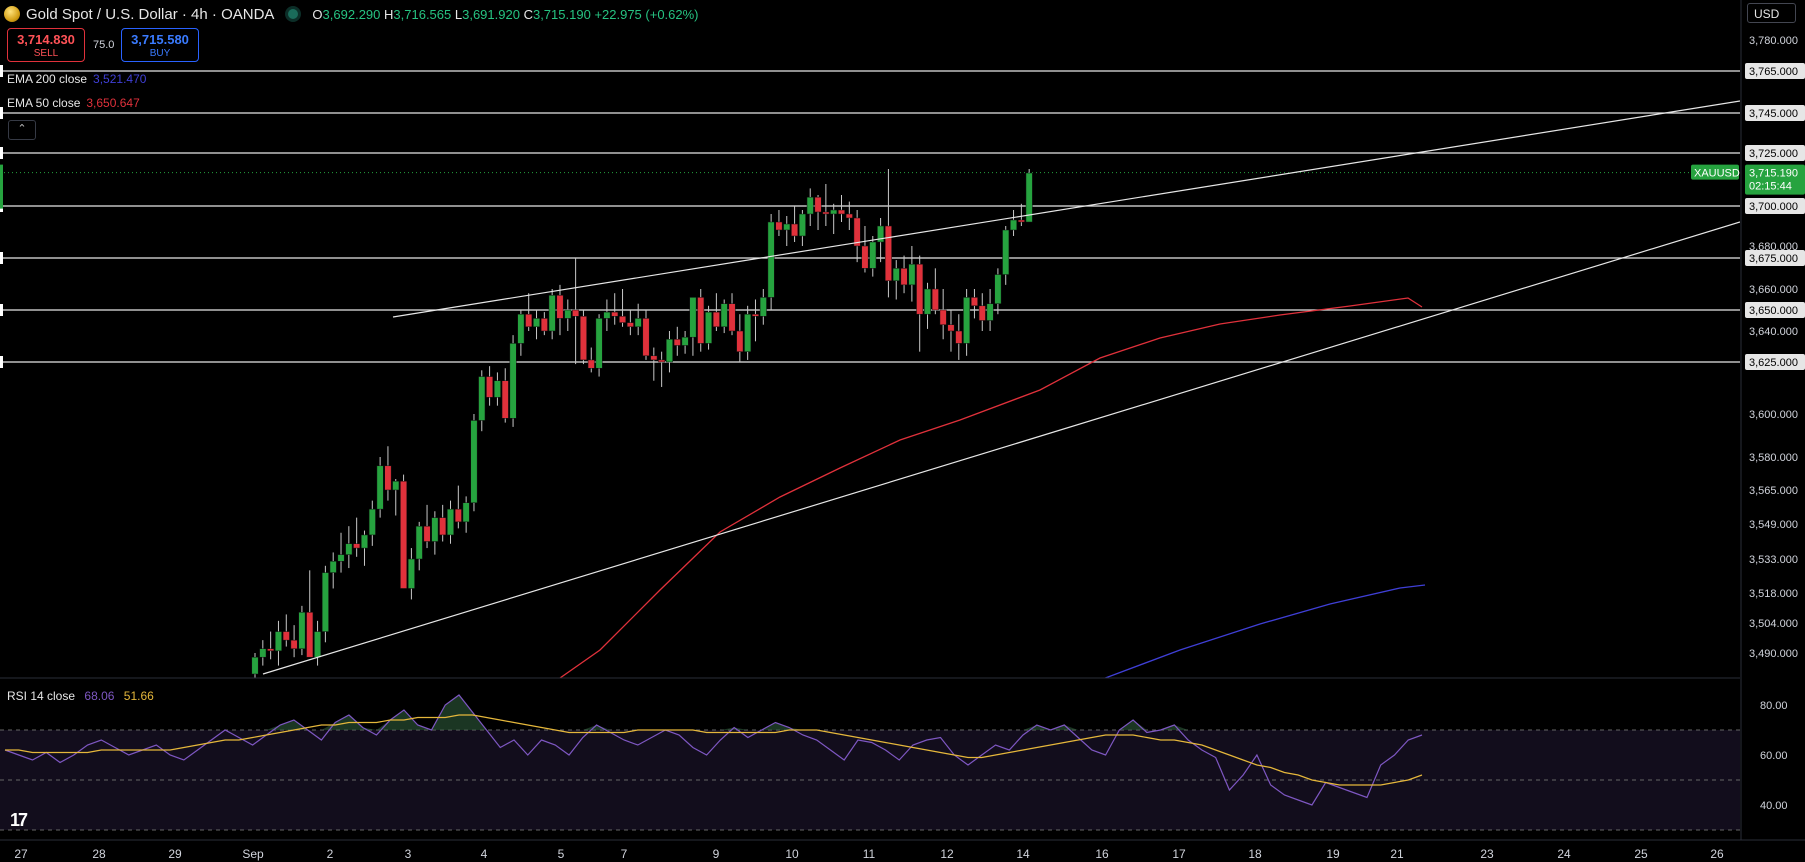  What do you see at coordinates (160, 45) in the screenshot?
I see `buy-button: 3,715.580 BUY` at bounding box center [160, 45].